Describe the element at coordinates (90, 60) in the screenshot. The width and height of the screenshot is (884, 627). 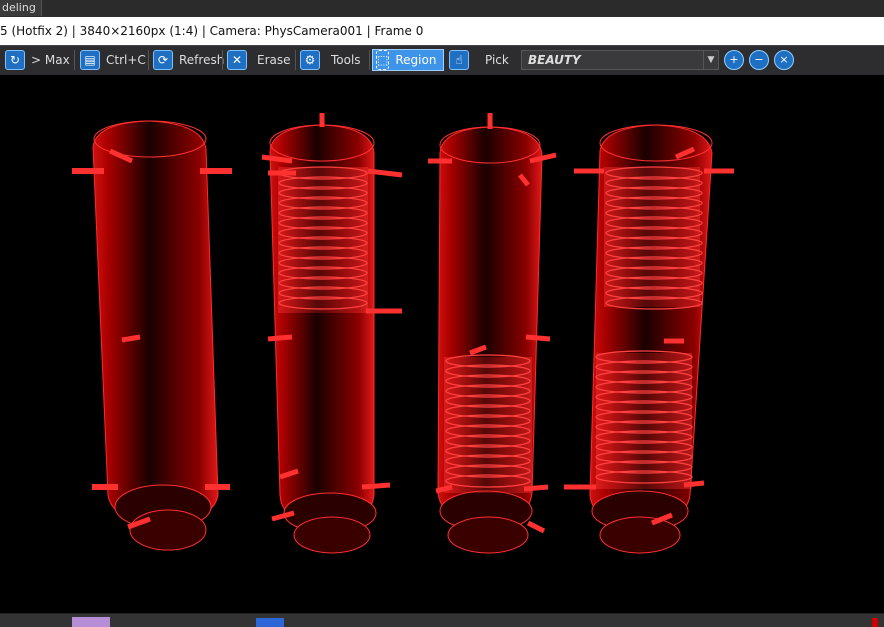
I see `copy-icon: ▤` at that location.